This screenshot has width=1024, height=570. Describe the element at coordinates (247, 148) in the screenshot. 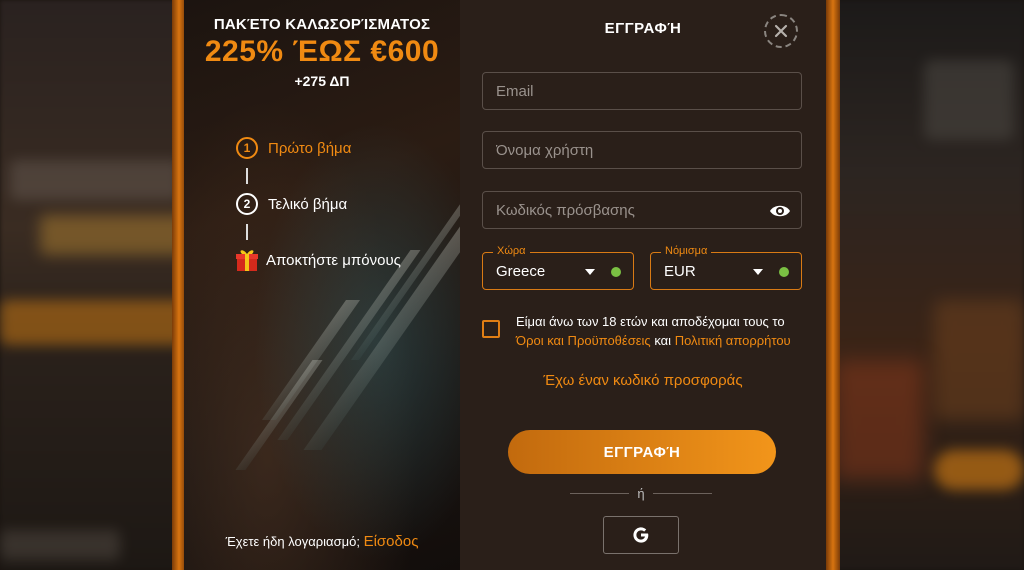

I see `step-1-number-icon: 1` at that location.